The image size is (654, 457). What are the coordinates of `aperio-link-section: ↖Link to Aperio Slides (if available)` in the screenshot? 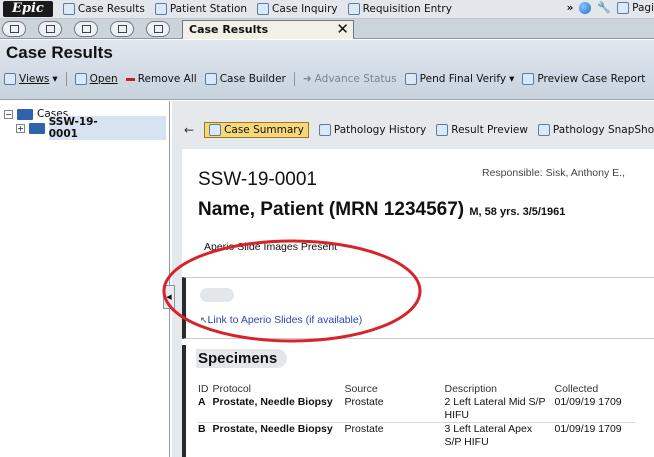 It's located at (418, 308).